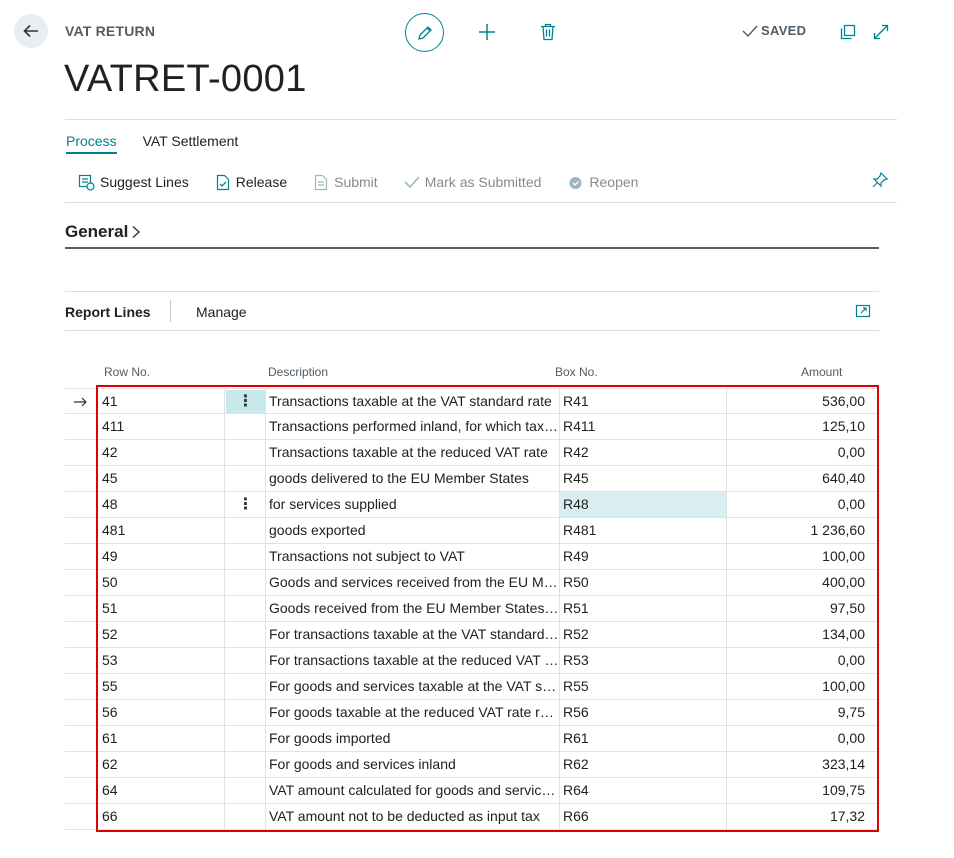 This screenshot has width=954, height=858. Describe the element at coordinates (643, 634) in the screenshot. I see `box-no-cell: R52` at that location.